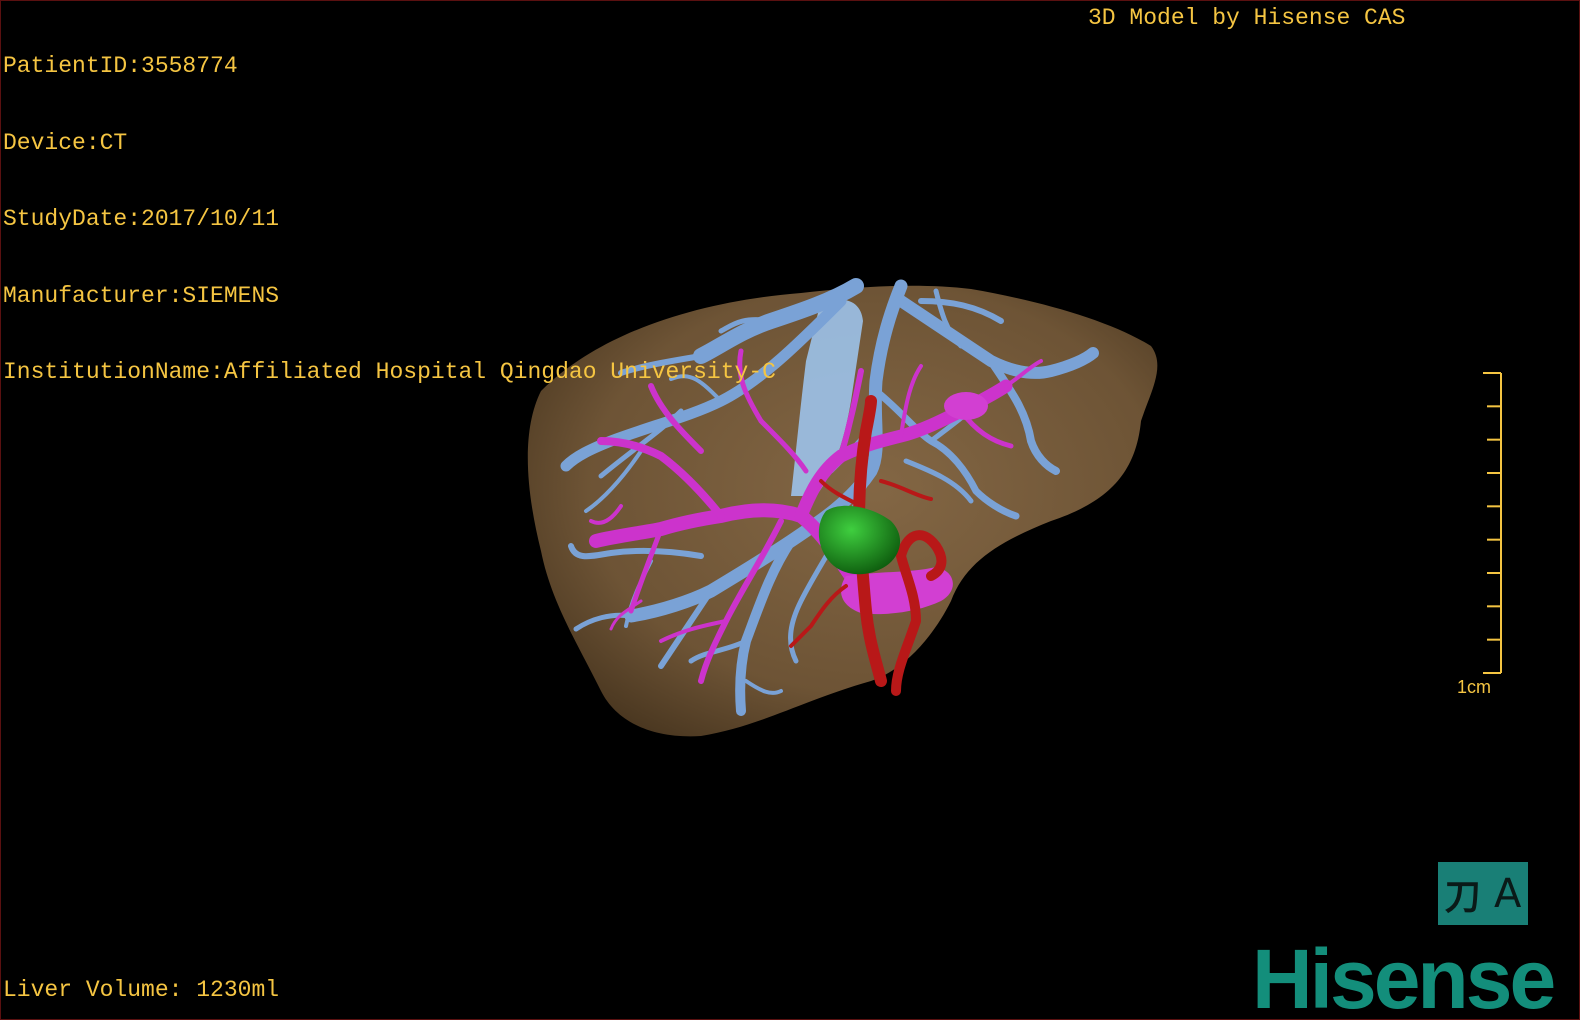 The image size is (1580, 1020). What do you see at coordinates (1474, 687) in the screenshot?
I see `scale-bar-label: 1cm` at bounding box center [1474, 687].